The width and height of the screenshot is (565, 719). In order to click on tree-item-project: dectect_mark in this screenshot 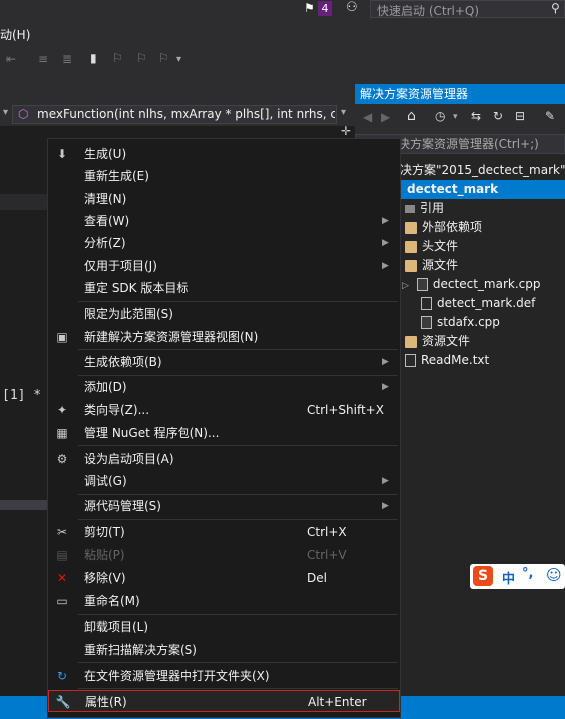, I will do `click(482, 189)`.